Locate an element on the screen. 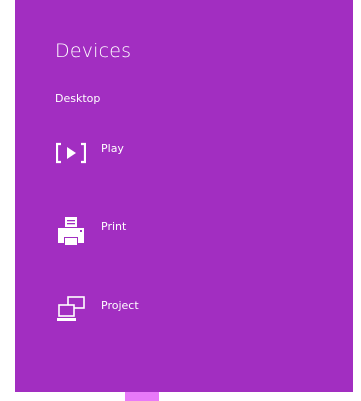 The image size is (361, 401). project-label: Project is located at coordinates (120, 305).